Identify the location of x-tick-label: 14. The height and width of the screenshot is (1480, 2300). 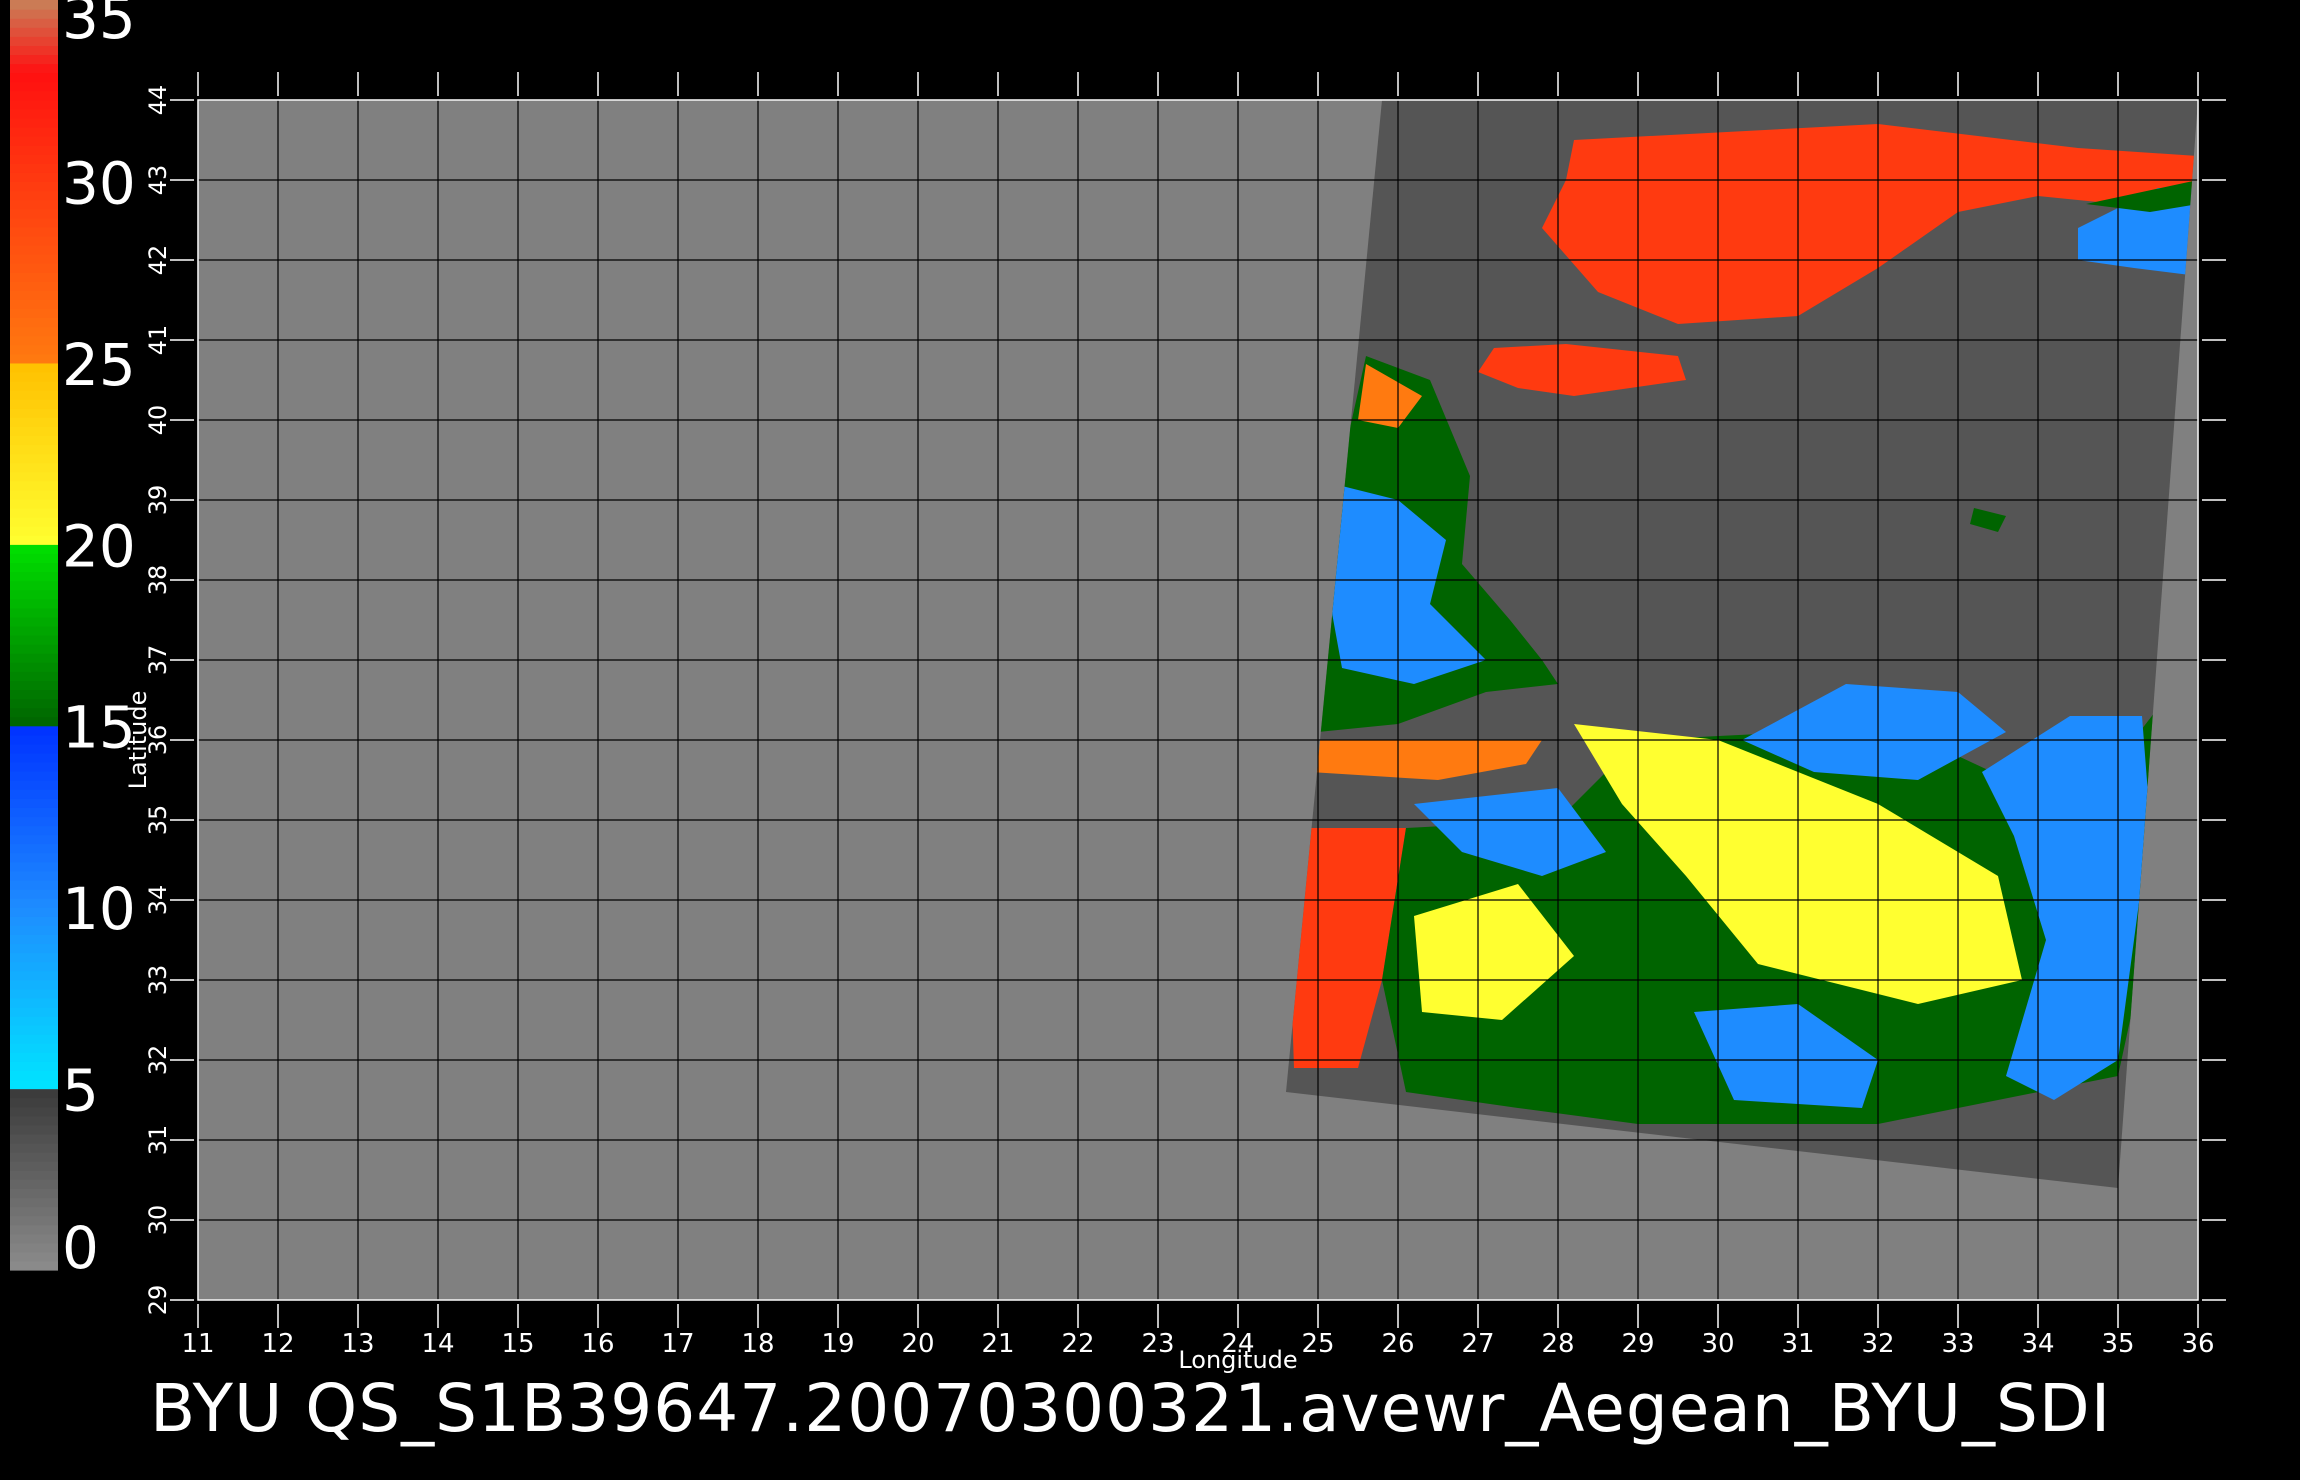
(437, 1344).